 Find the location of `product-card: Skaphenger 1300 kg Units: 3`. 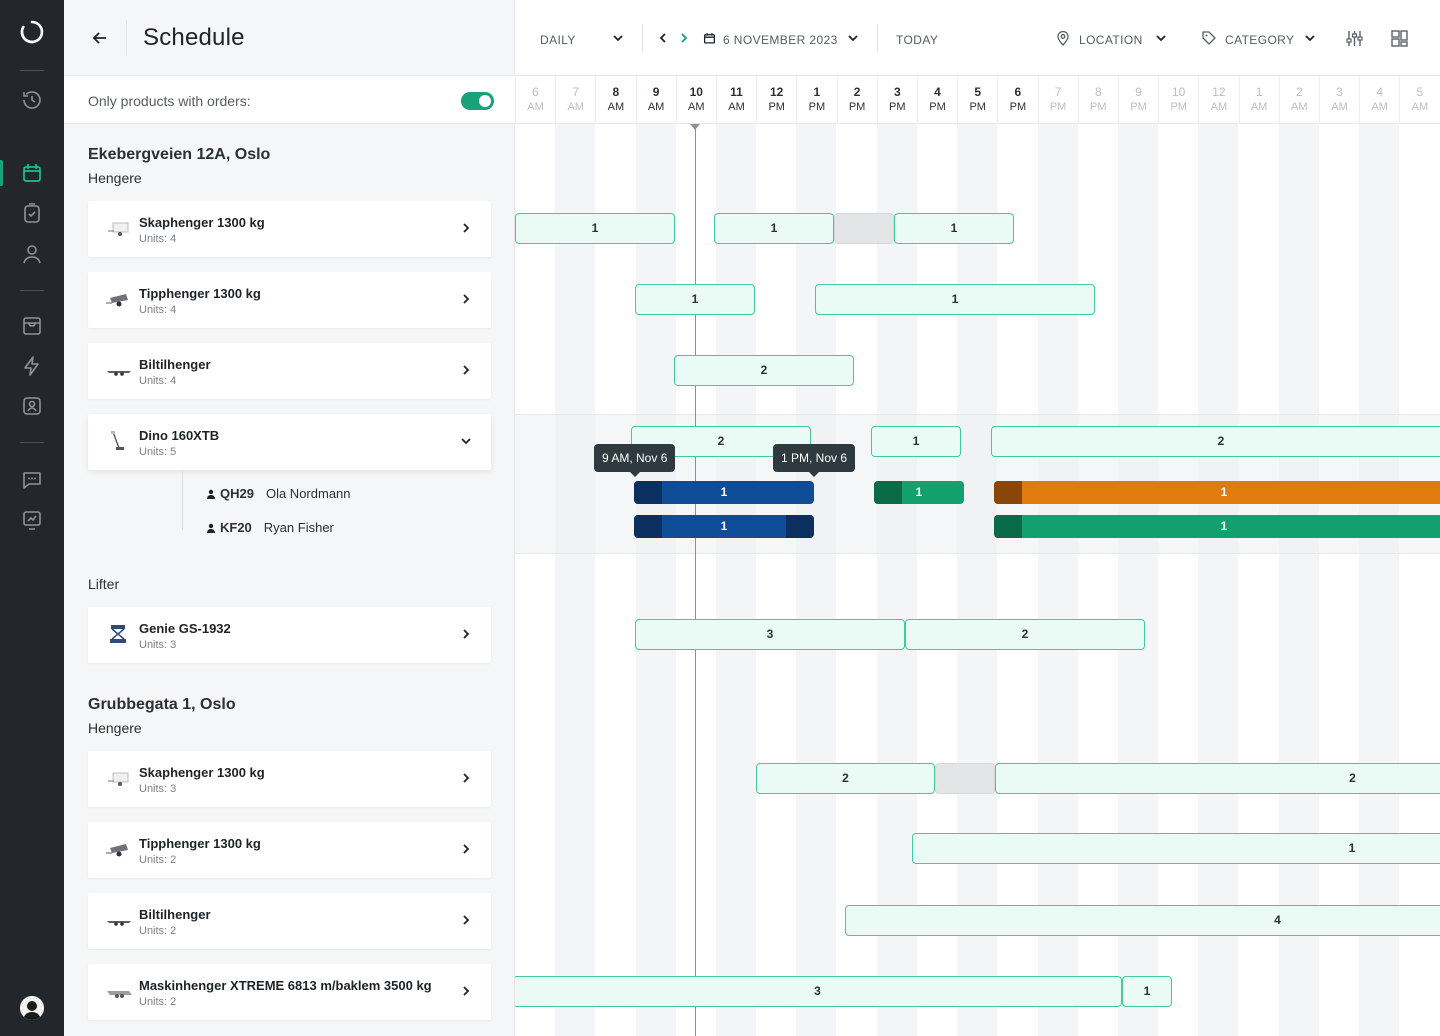

product-card: Skaphenger 1300 kg Units: 3 is located at coordinates (289, 779).